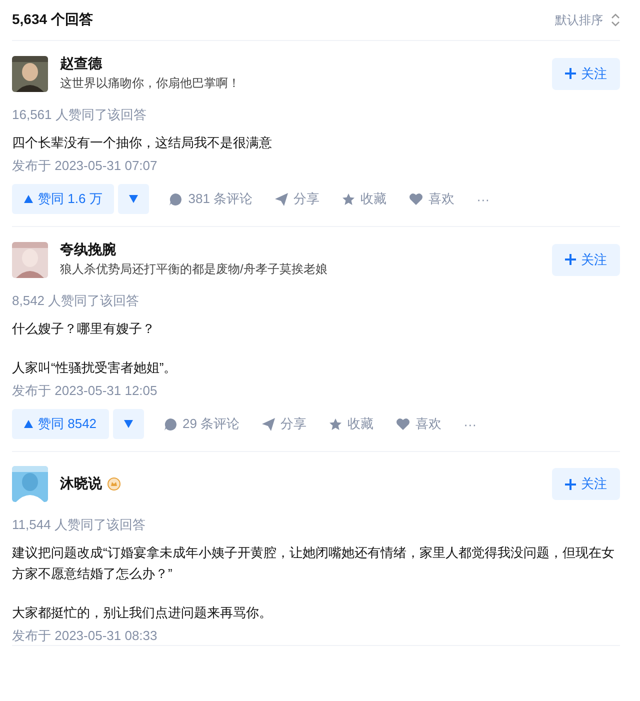 This screenshot has width=640, height=701. Describe the element at coordinates (85, 391) in the screenshot. I see `publish-date: 发布于 2023-05-31 12:05` at that location.